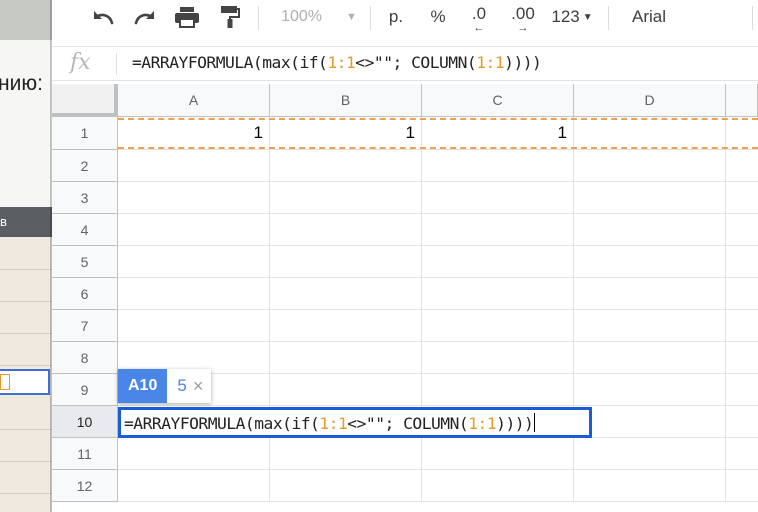 This screenshot has height=512, width=758. I want to click on cell-a5, so click(194, 262).